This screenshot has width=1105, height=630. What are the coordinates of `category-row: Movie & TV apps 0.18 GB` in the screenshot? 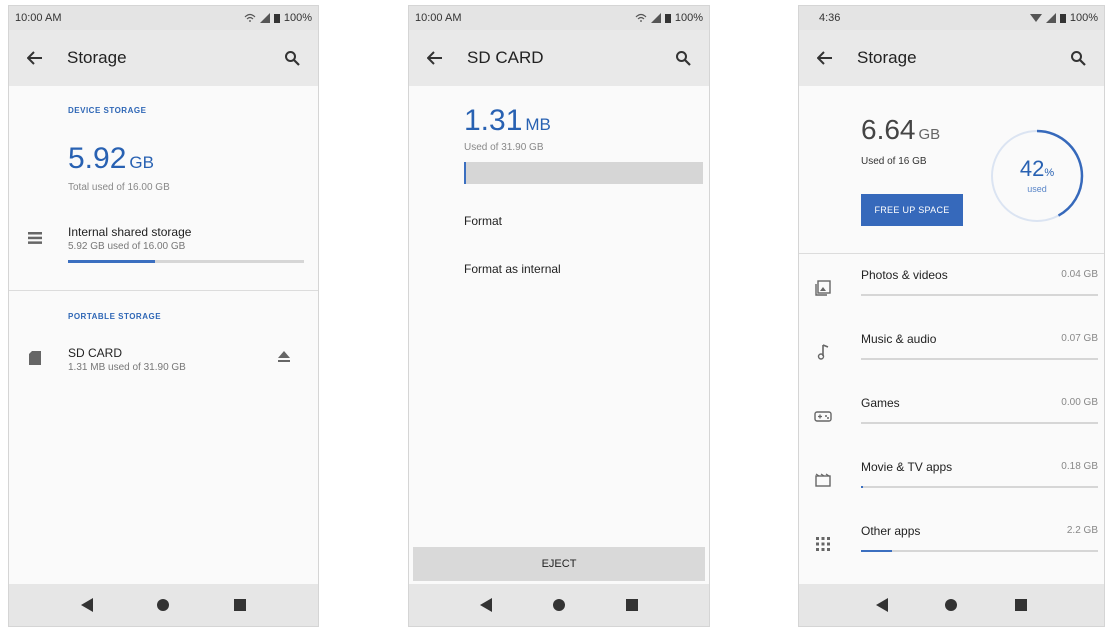 It's located at (951, 480).